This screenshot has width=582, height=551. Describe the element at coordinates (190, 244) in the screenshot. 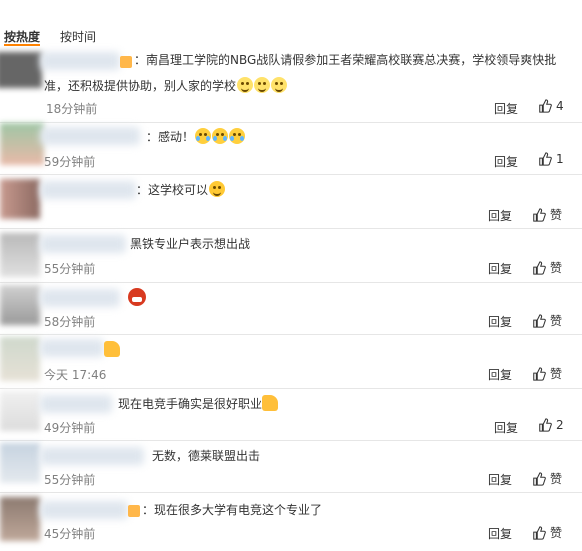

I see `comment-text: 黑铁专业户表示想出战` at that location.